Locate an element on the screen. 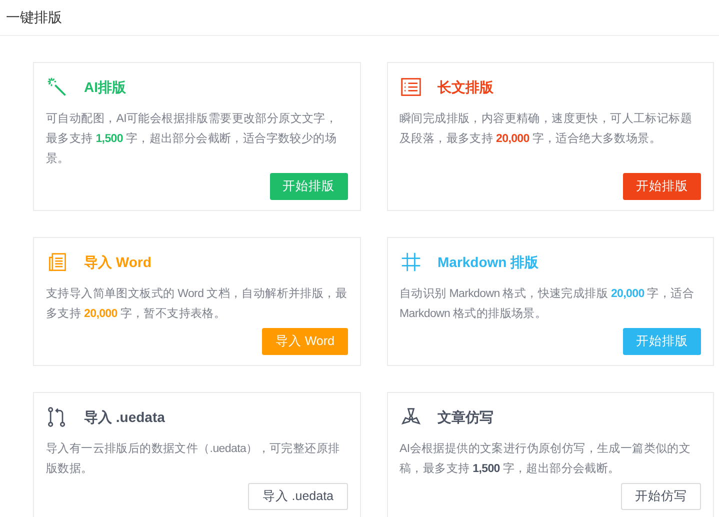 Image resolution: width=719 pixels, height=517 pixels. action-button: 开始仿写 is located at coordinates (661, 496).